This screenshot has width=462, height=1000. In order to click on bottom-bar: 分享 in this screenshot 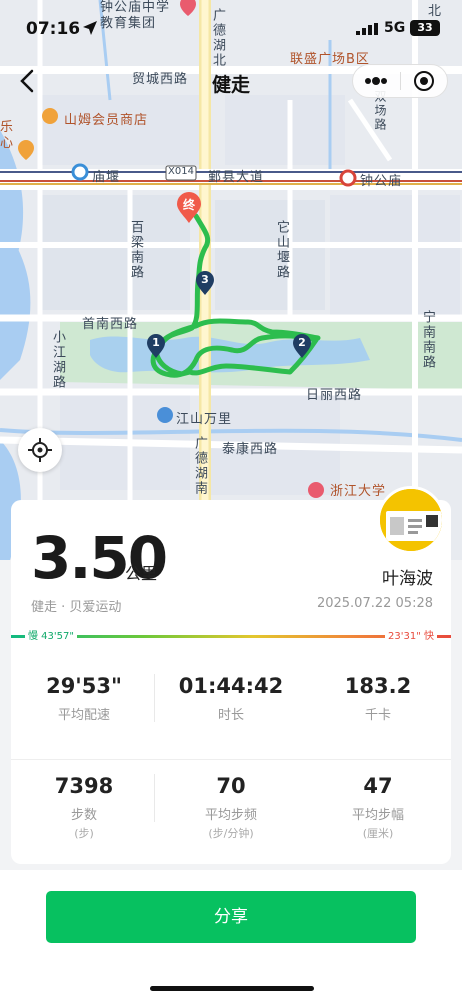, I will do `click(231, 935)`.